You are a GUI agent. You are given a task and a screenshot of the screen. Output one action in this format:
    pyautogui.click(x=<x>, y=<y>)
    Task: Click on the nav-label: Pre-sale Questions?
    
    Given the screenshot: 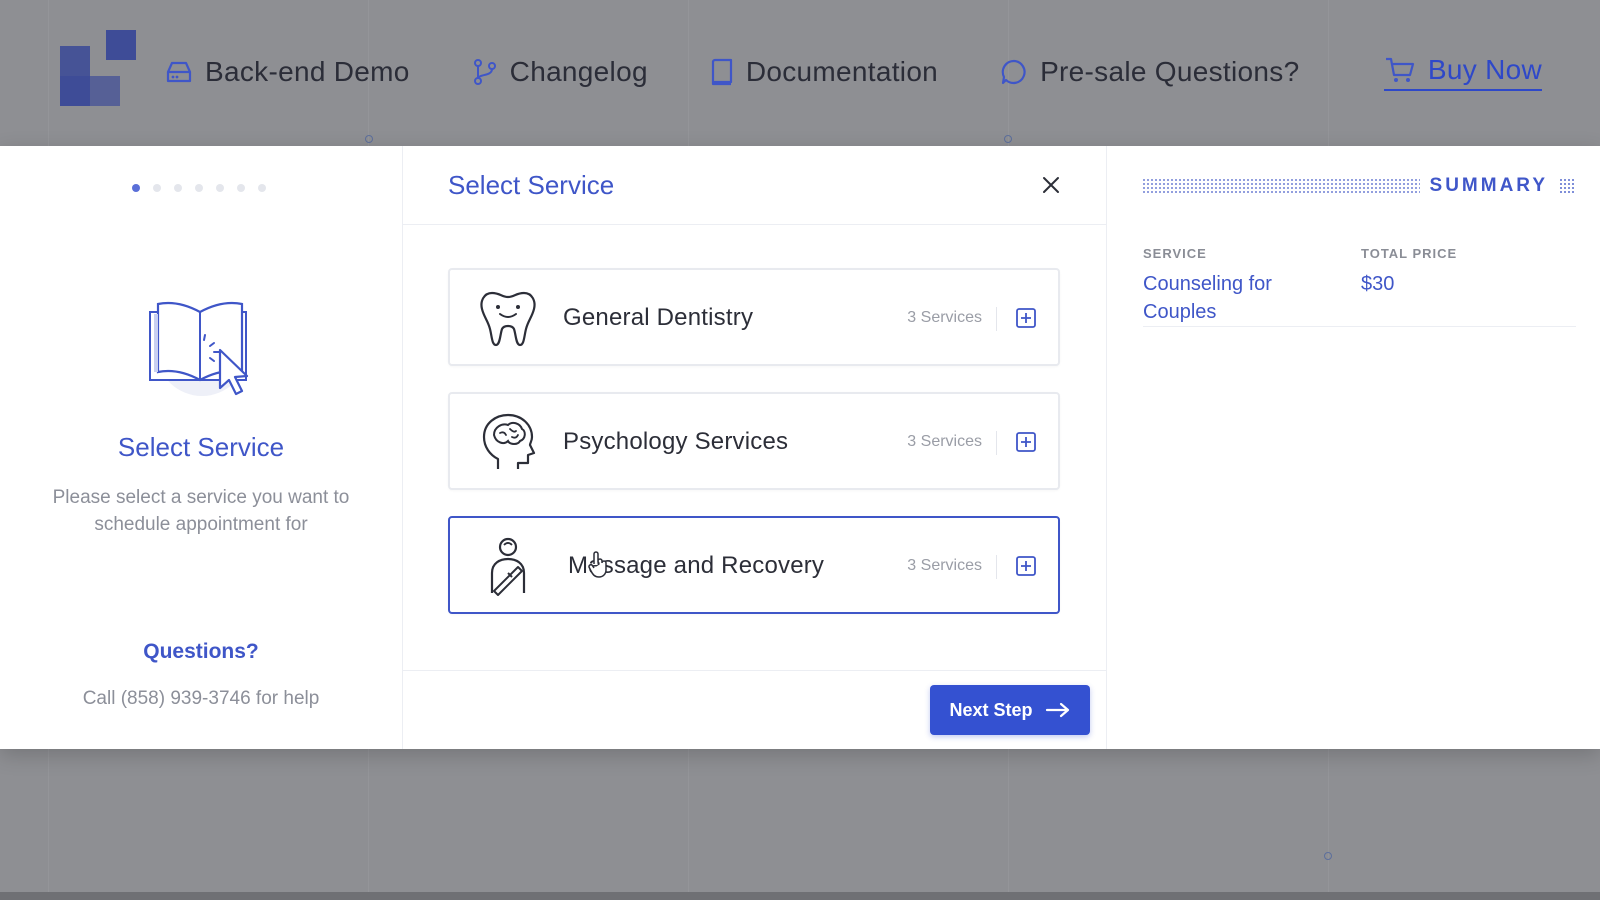 What is the action you would take?
    pyautogui.click(x=1170, y=71)
    